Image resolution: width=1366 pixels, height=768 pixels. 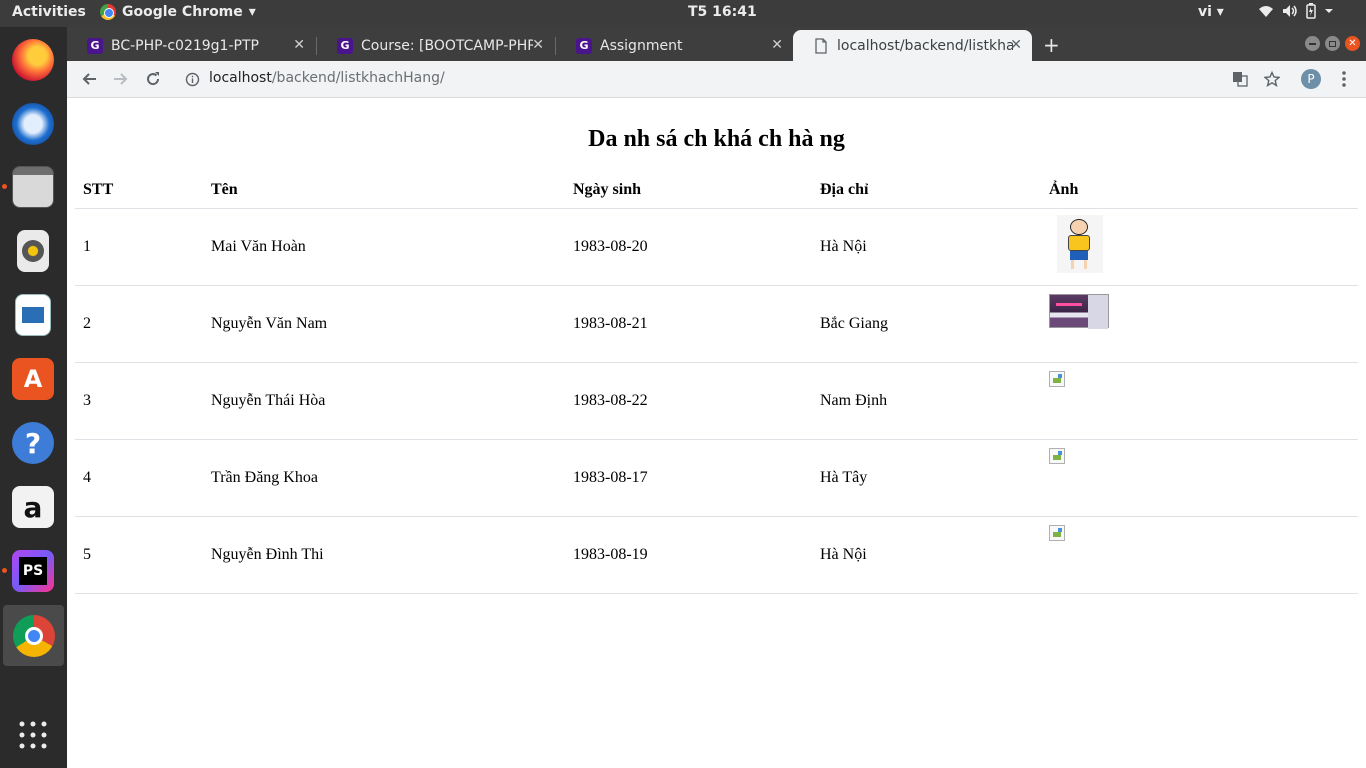 I want to click on back-button, so click(x=89, y=79).